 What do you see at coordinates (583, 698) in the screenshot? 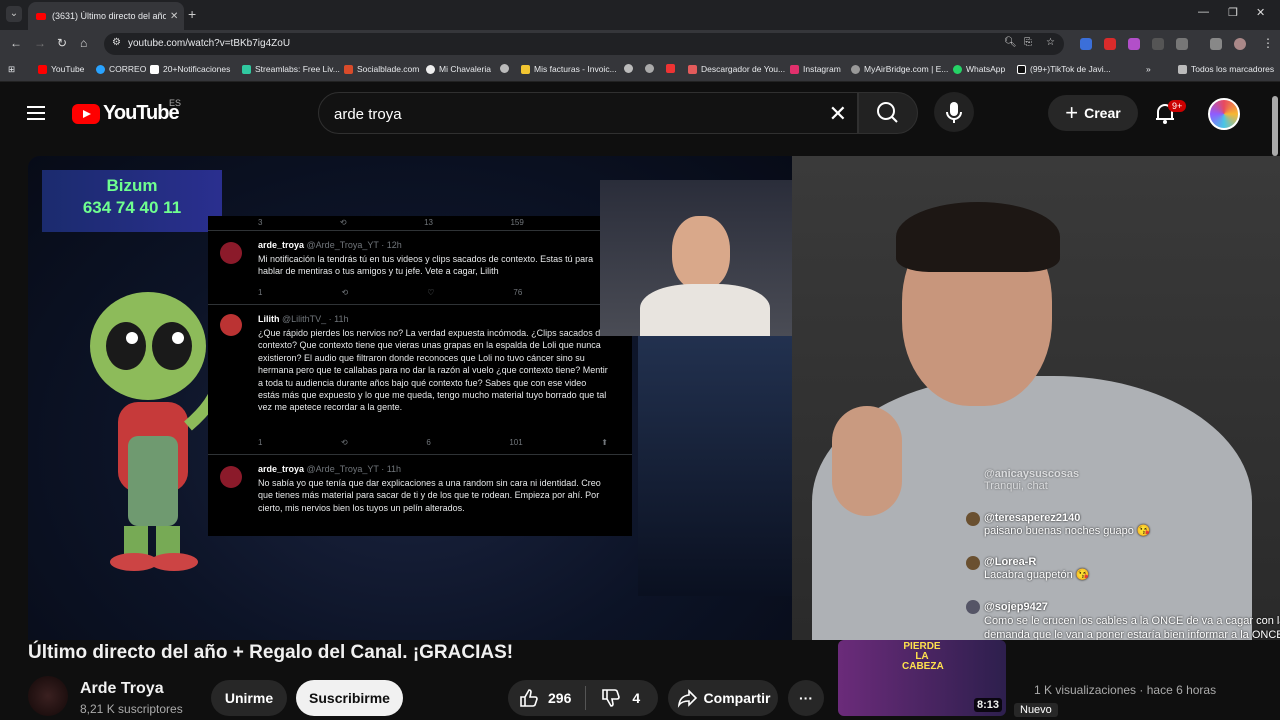
I see `like-dislike-group: 296 4` at bounding box center [583, 698].